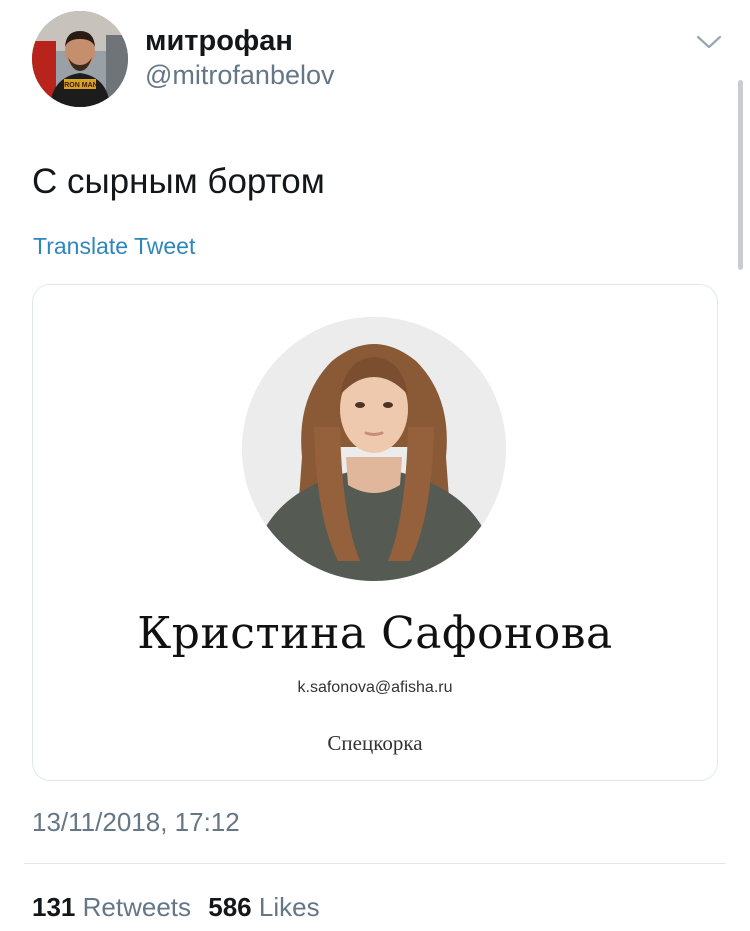 This screenshot has width=750, height=931. I want to click on card-person-name: Кристина Сафонова, so click(375, 633).